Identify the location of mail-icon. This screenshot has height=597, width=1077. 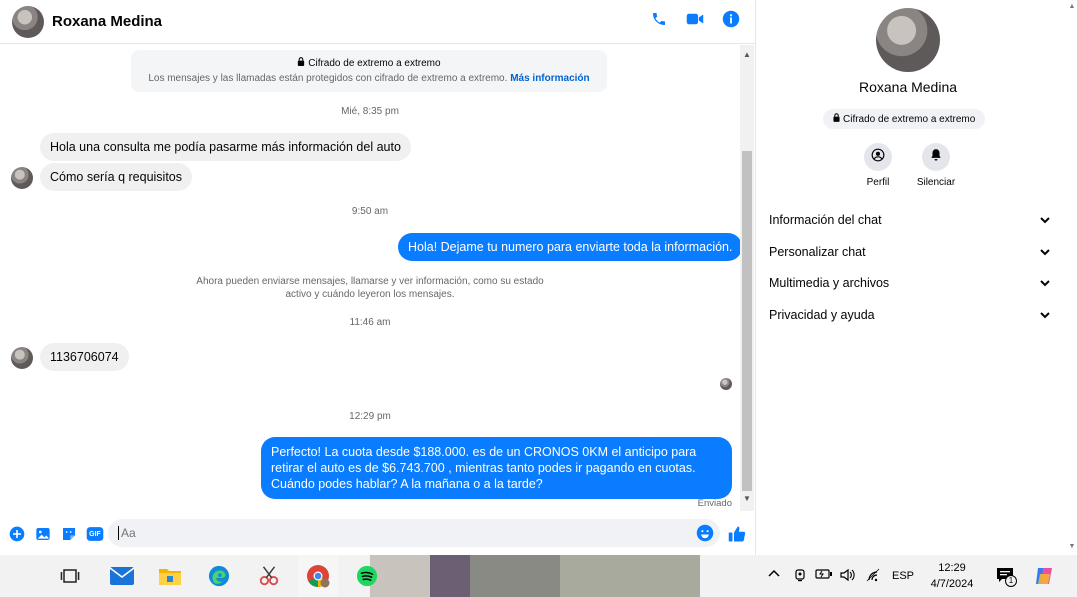
(122, 576).